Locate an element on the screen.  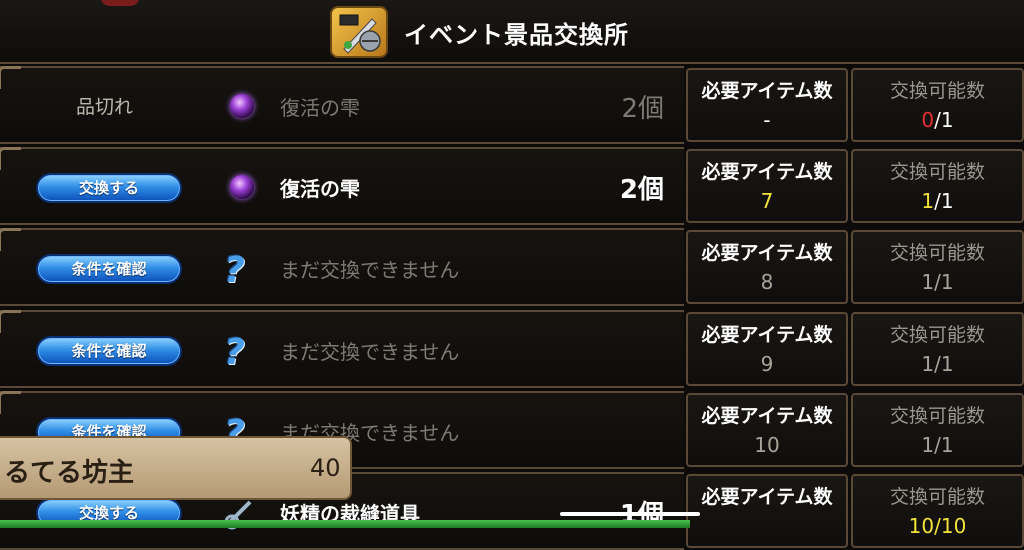
required-items-box: 必要アイテム数 10 is located at coordinates (767, 430).